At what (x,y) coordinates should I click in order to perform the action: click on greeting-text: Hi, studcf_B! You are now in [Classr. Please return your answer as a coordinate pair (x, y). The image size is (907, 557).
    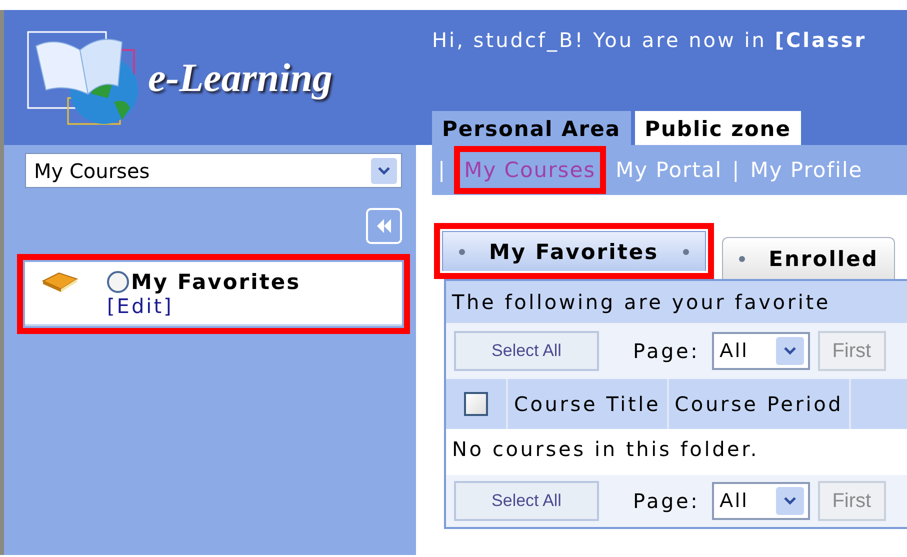
    Looking at the image, I should click on (650, 40).